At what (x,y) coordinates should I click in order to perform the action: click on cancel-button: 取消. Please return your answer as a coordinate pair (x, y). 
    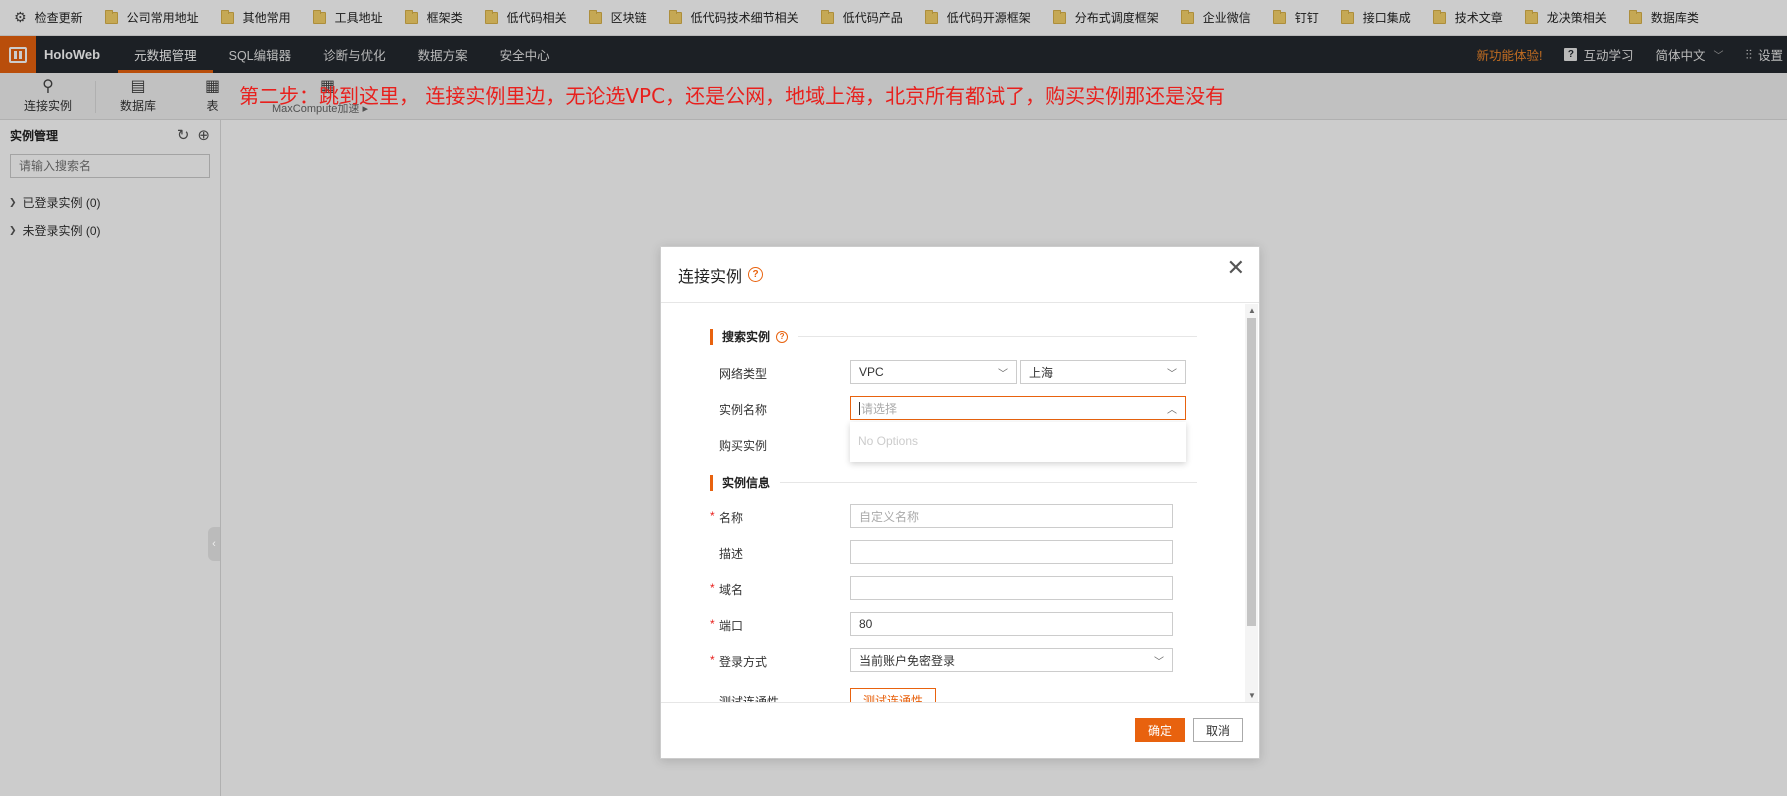
    Looking at the image, I should click on (1218, 730).